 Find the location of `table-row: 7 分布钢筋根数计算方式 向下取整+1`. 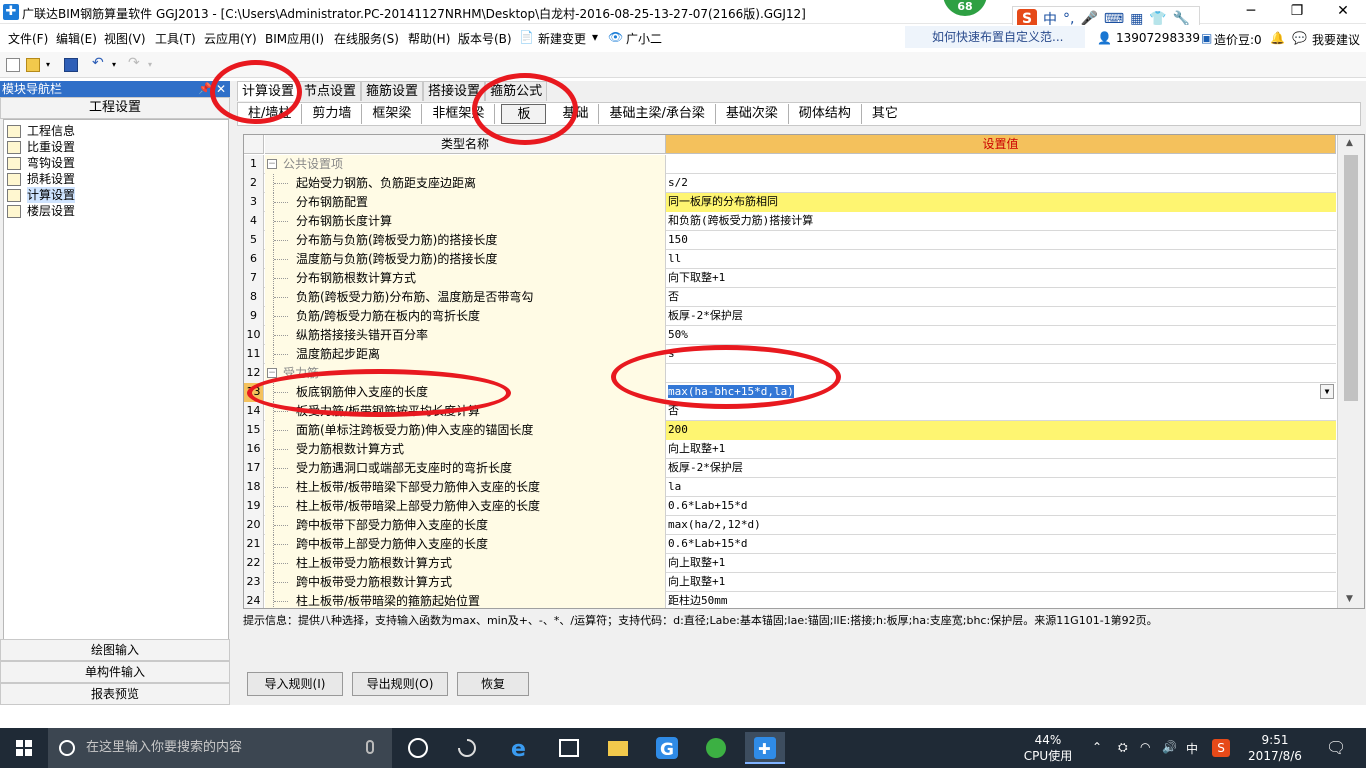

table-row: 7 分布钢筋根数计算方式 向下取整+1 is located at coordinates (790, 278).